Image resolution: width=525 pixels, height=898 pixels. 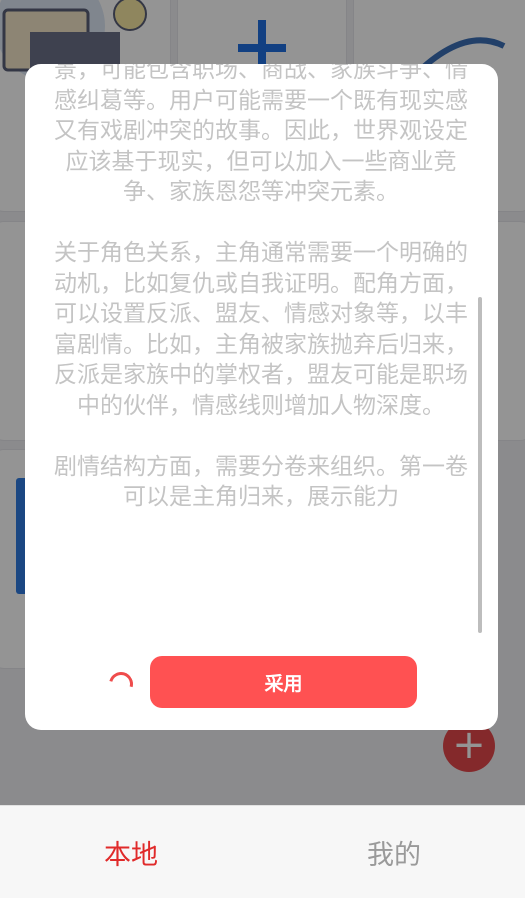 What do you see at coordinates (131, 852) in the screenshot?
I see `nav-tab-local: 本地` at bounding box center [131, 852].